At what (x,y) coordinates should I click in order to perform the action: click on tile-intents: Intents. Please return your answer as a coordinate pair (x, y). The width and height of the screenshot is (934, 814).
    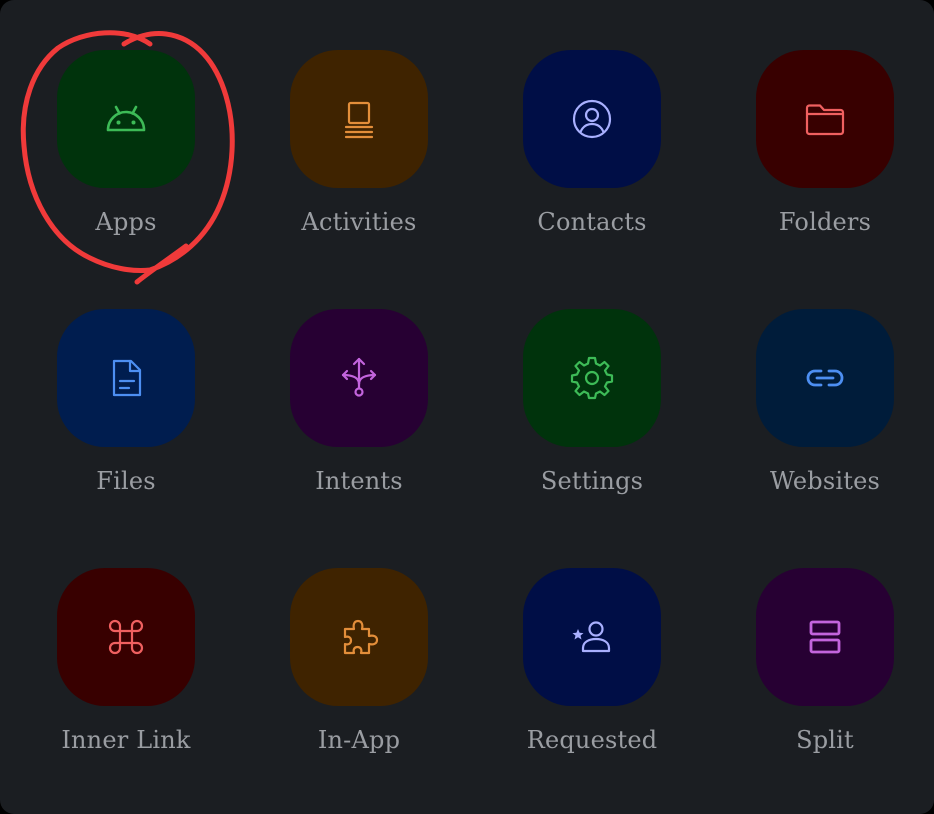
    Looking at the image, I should click on (359, 429).